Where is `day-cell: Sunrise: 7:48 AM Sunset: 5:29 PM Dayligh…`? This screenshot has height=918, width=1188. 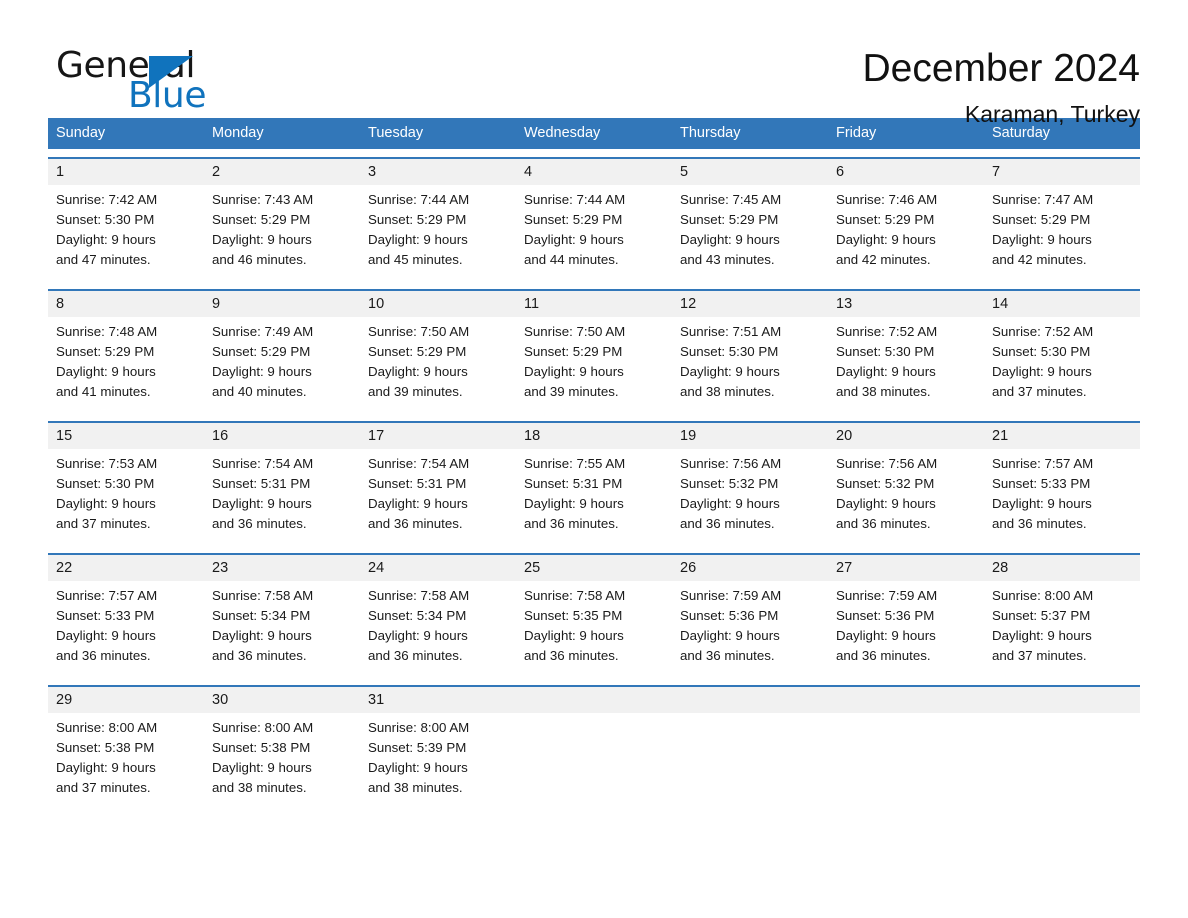
day-cell: Sunrise: 7:48 AM Sunset: 5:29 PM Dayligh… is located at coordinates (126, 365).